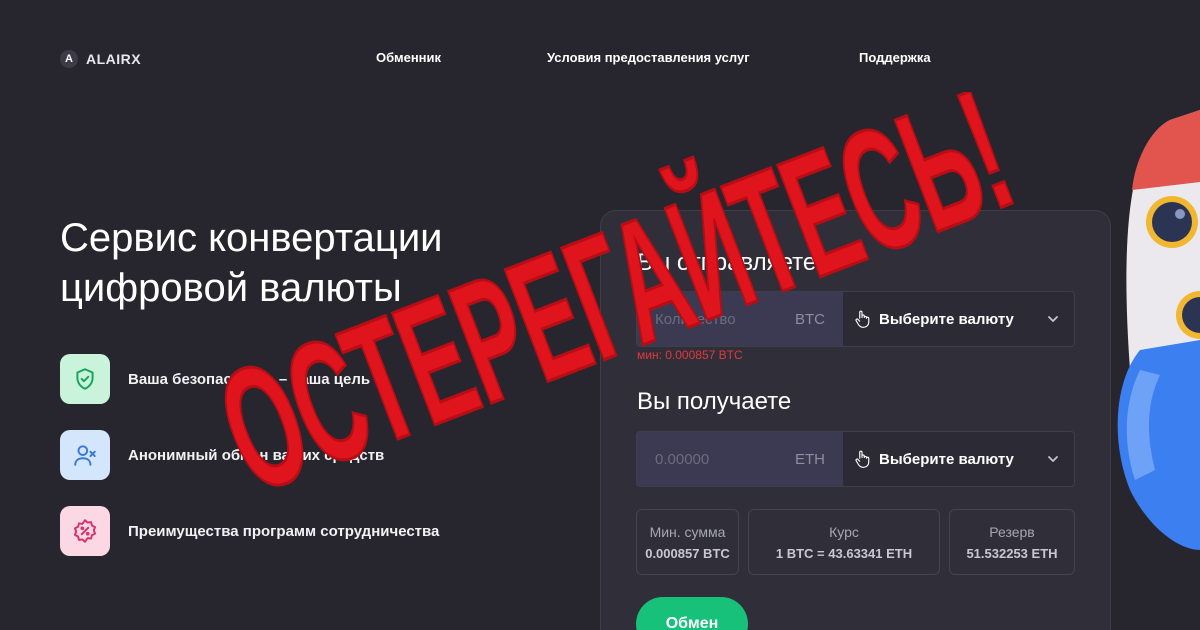 Image resolution: width=1200 pixels, height=630 pixels. What do you see at coordinates (687, 531) in the screenshot?
I see `stat-label: Мин. сумма` at bounding box center [687, 531].